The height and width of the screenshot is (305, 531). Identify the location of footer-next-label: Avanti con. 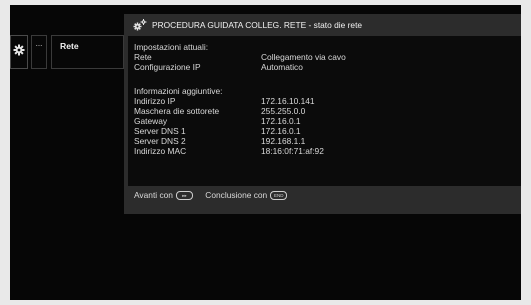
(153, 195).